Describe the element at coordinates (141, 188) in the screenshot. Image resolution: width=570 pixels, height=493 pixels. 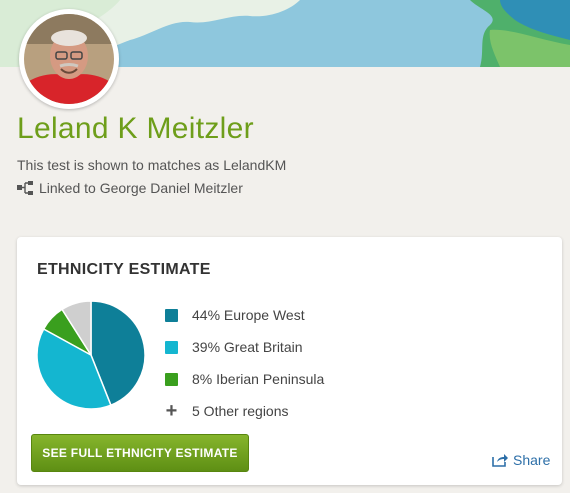
I see `linked-to-text: Linked to George Daniel Meitzler` at that location.